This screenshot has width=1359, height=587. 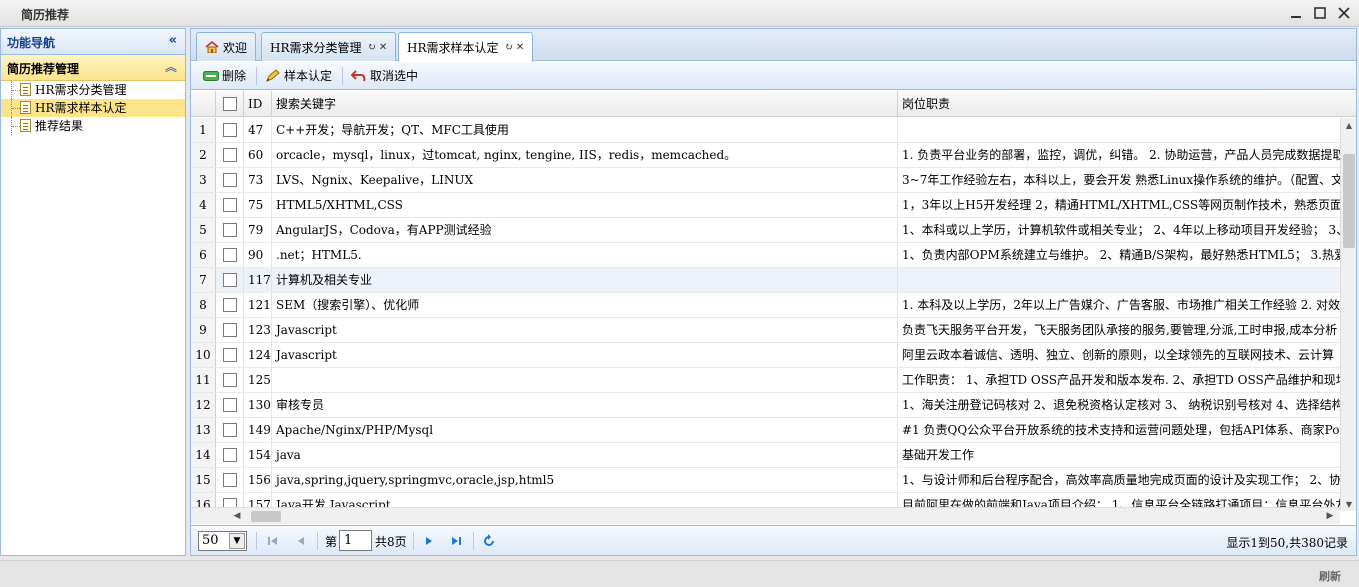 What do you see at coordinates (203, 180) in the screenshot?
I see `row-number: 3` at bounding box center [203, 180].